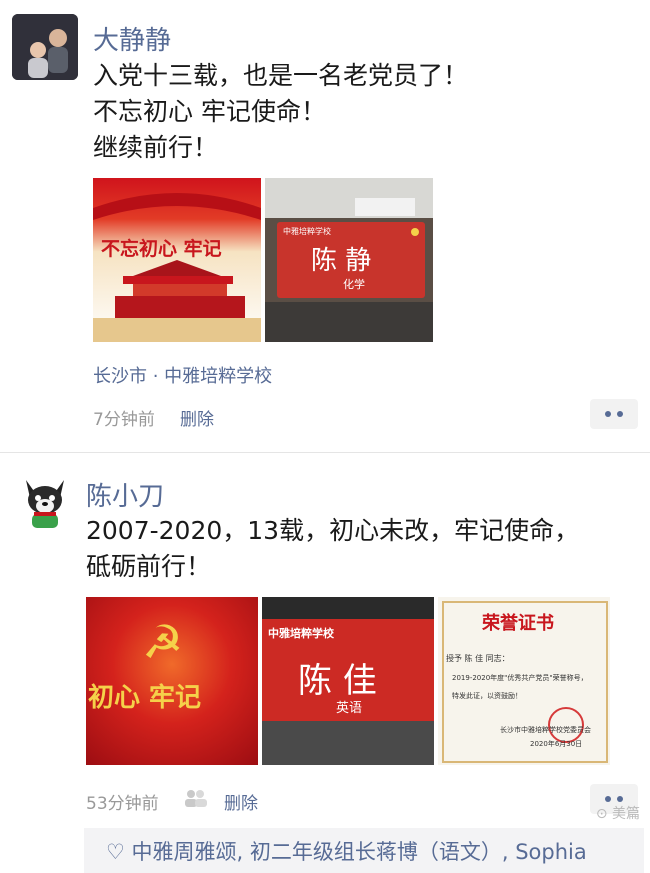  Describe the element at coordinates (487, 696) in the screenshot. I see `certificate-text: 特发此证，以资鼓励！` at that location.